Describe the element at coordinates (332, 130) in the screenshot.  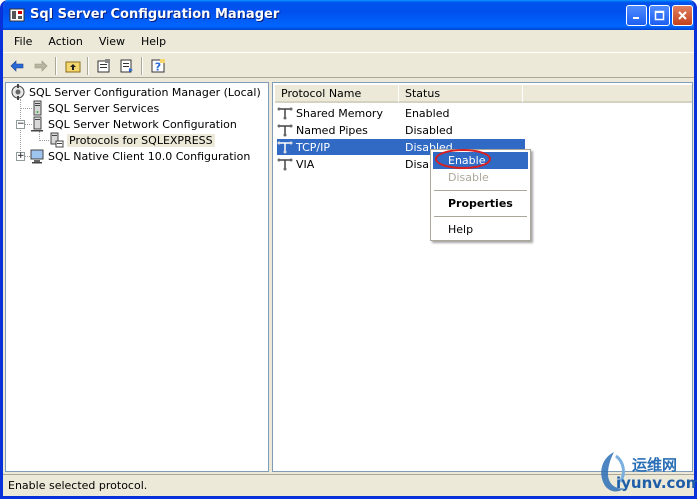
I see `protocol-name: Named Pipes` at that location.